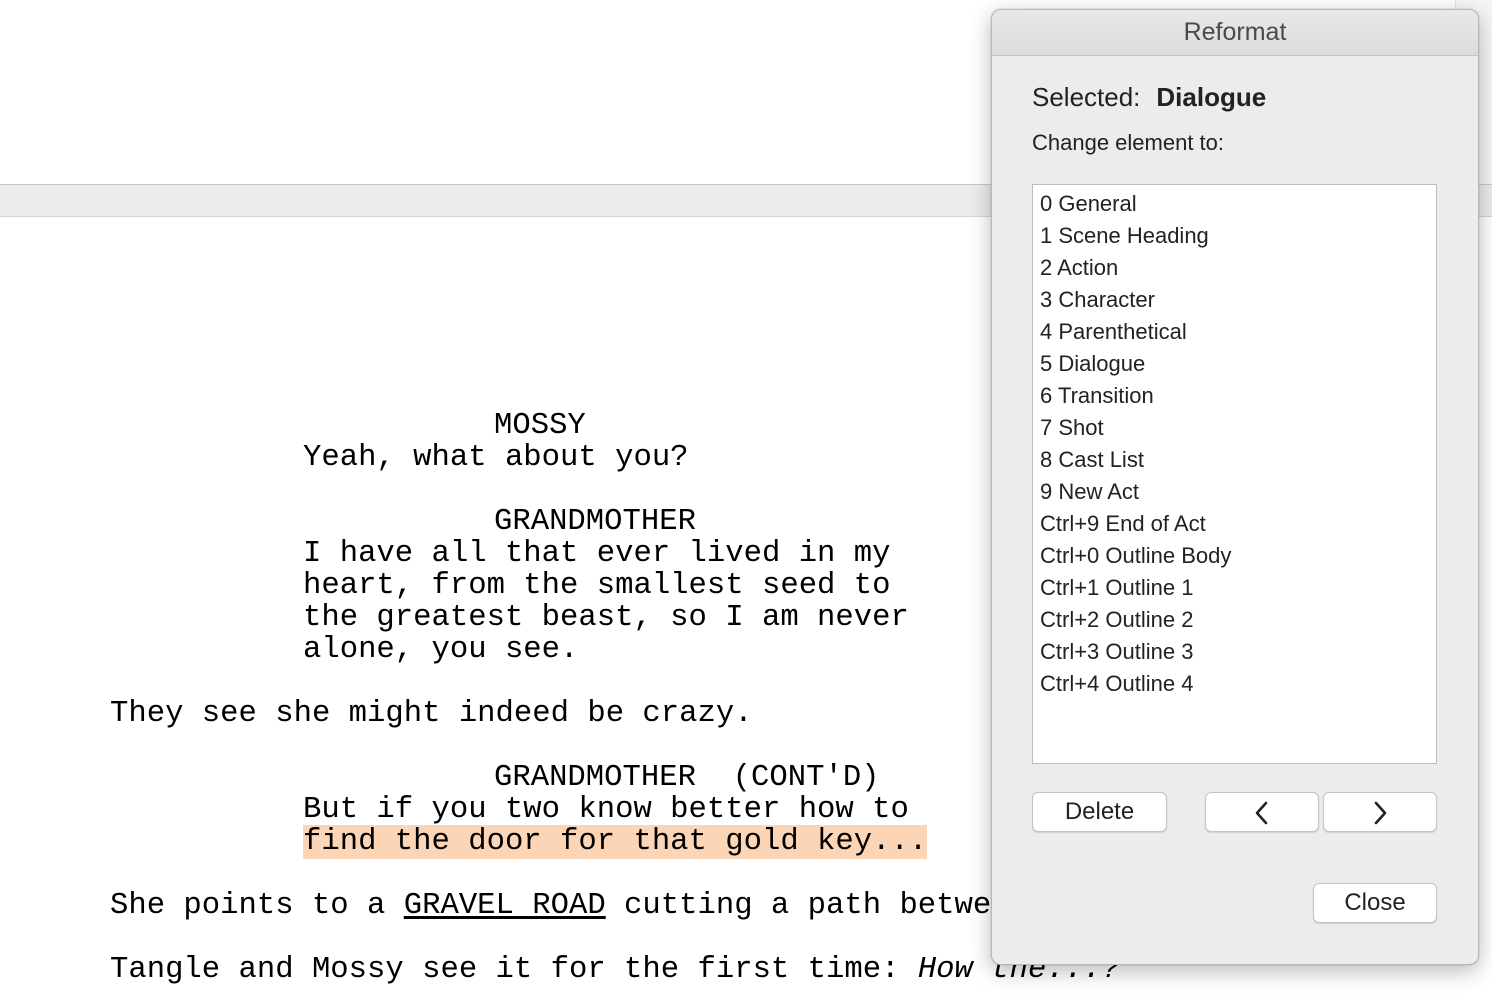  I want to click on chevron-left-icon, so click(1261, 812).